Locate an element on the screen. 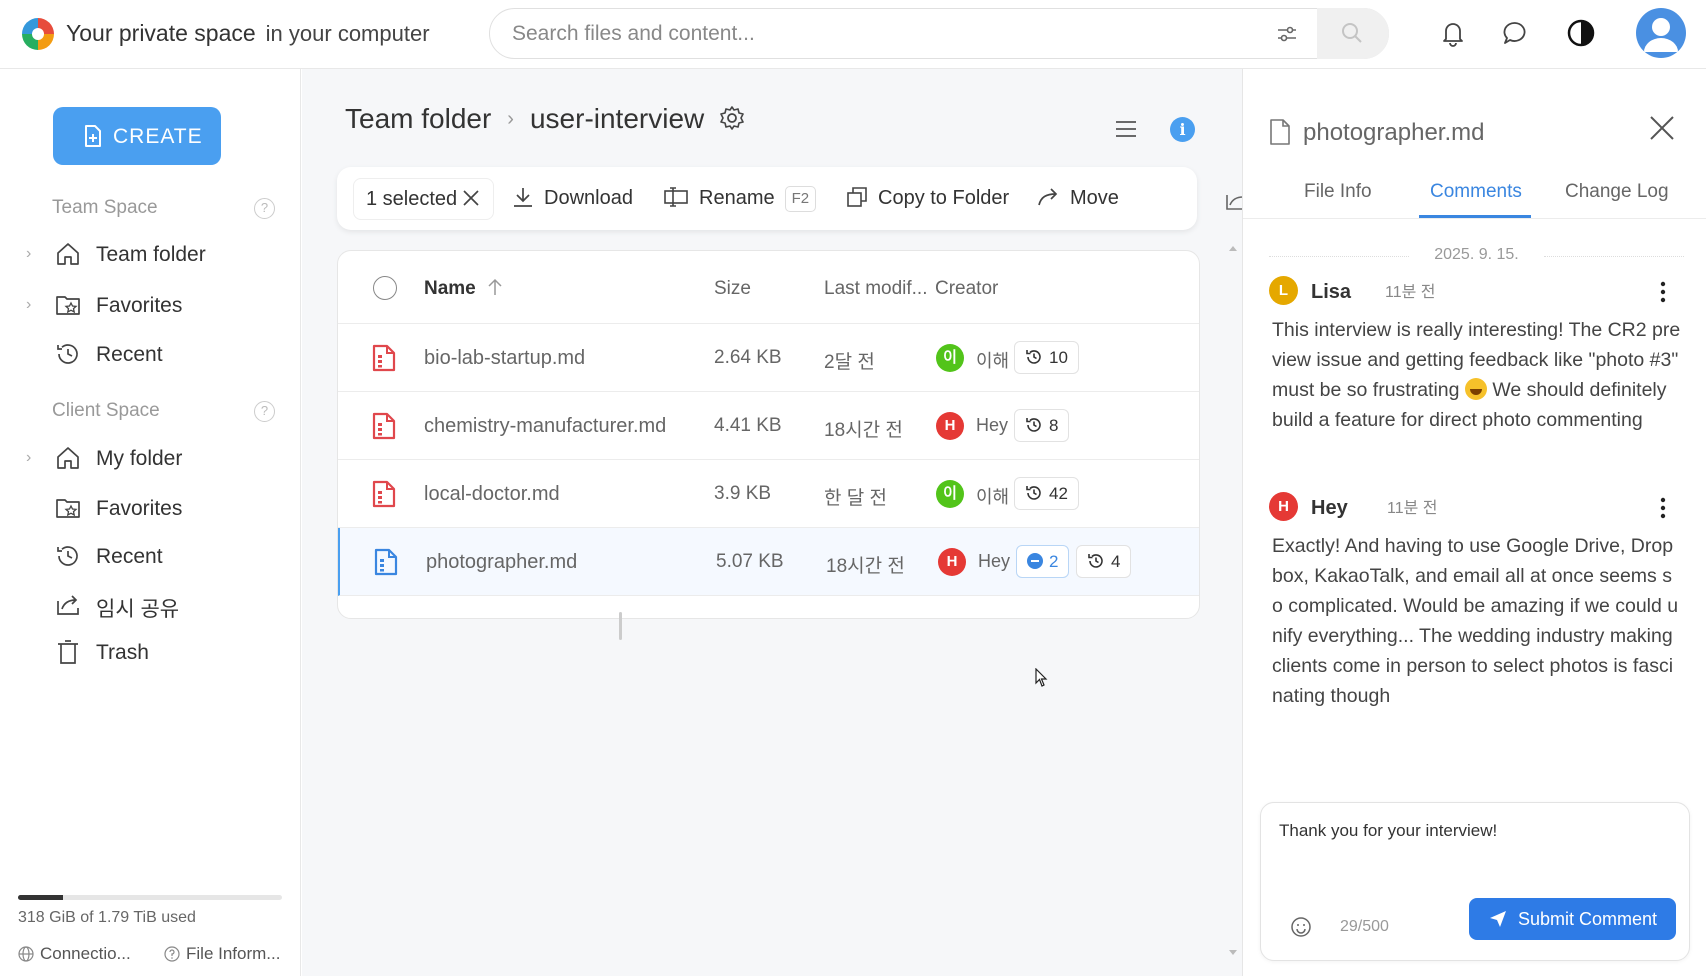  sidebar-item-client-favorites: Favorites is located at coordinates (150, 508).